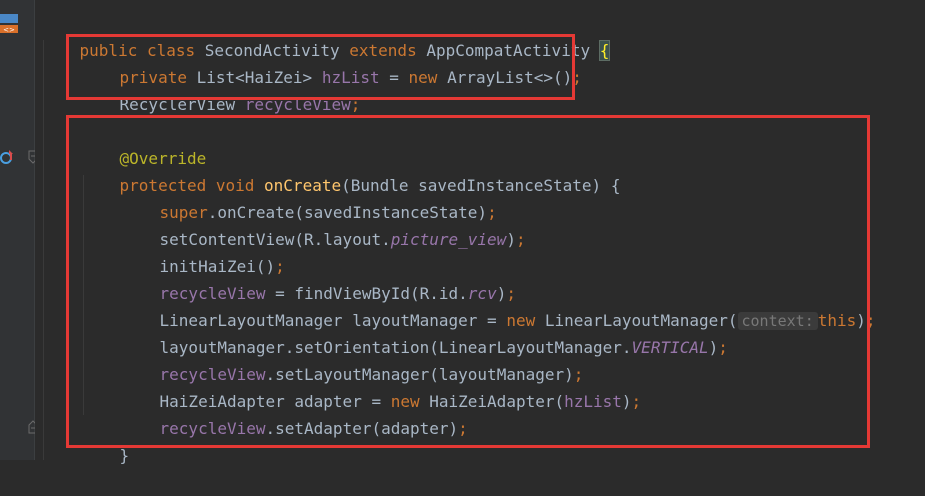 The width and height of the screenshot is (925, 496). Describe the element at coordinates (309, 197) in the screenshot. I see `code-line-super-call: super.onCreate(savedInstanceState);` at that location.